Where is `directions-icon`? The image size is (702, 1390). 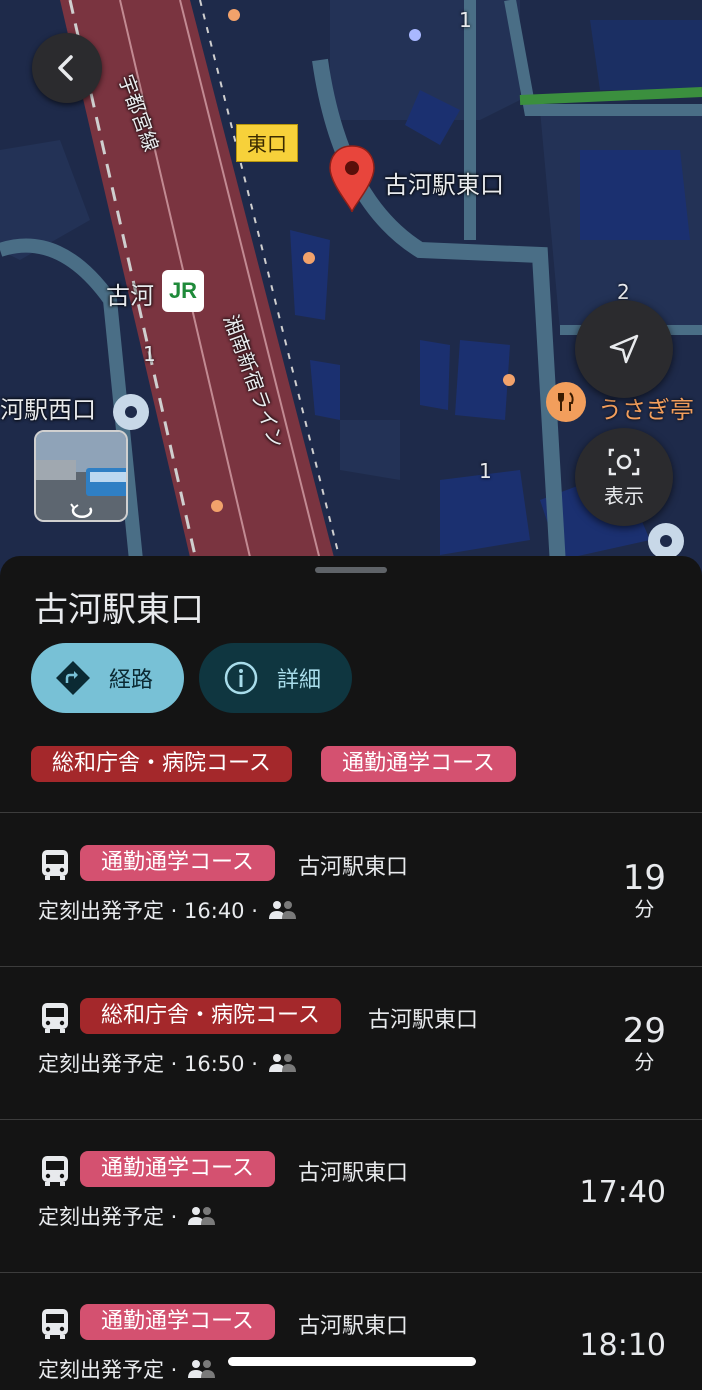
directions-icon is located at coordinates (73, 678).